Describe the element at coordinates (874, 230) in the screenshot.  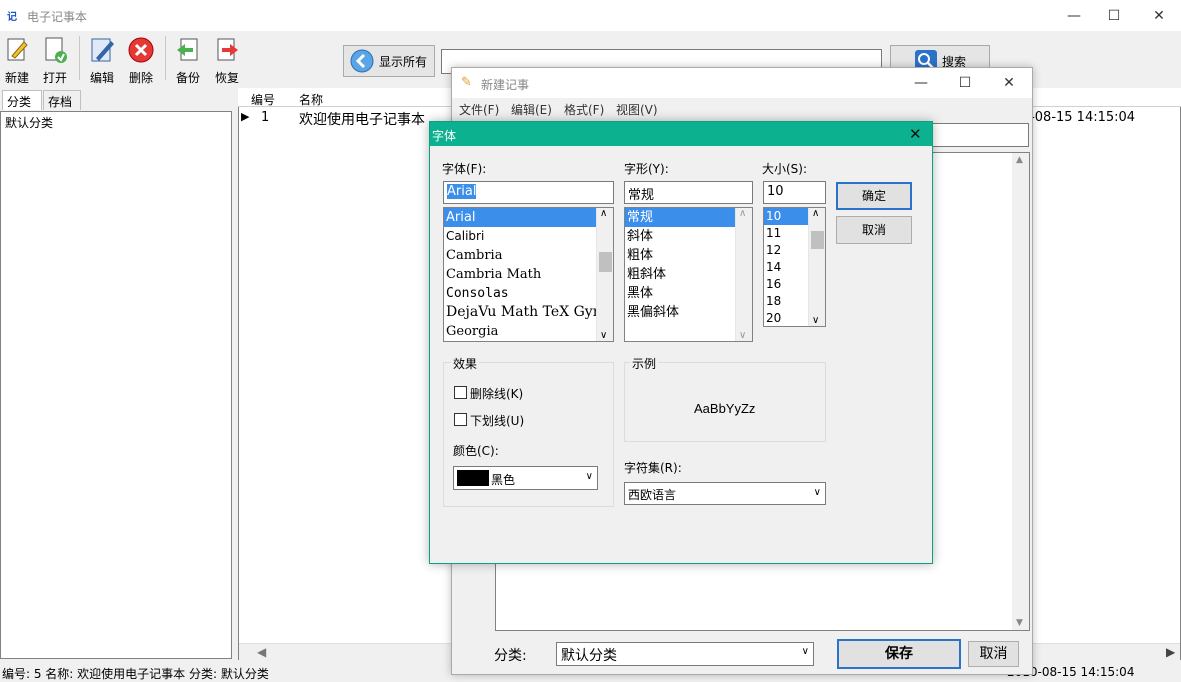
I see `dialog-cancel-button: 取消` at that location.